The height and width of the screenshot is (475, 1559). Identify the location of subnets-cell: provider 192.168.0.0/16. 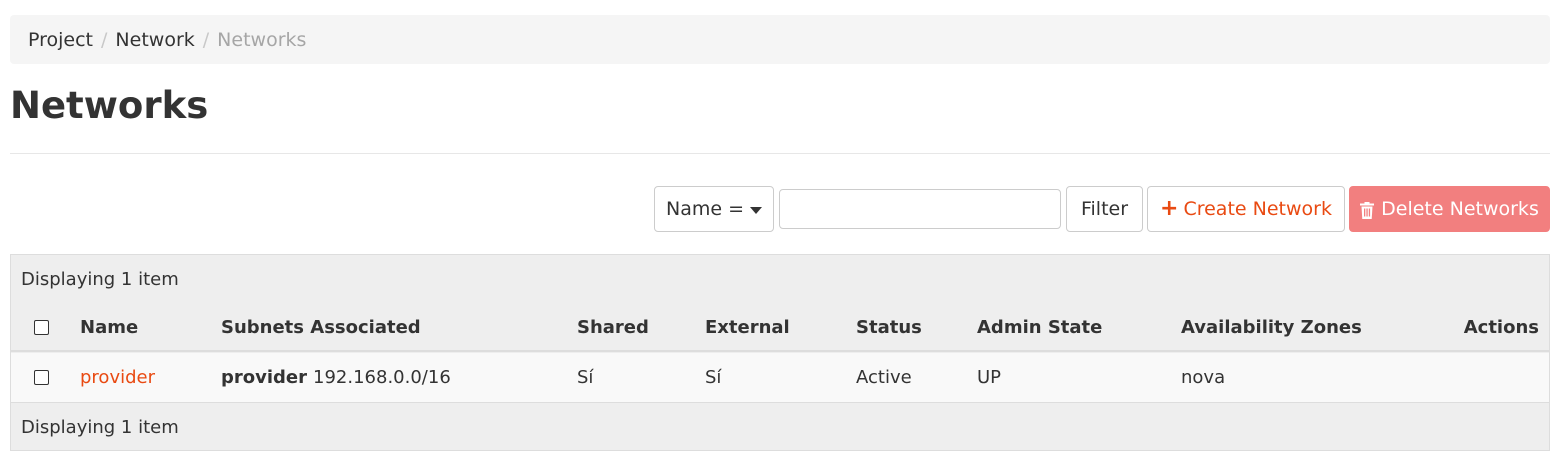
(336, 377).